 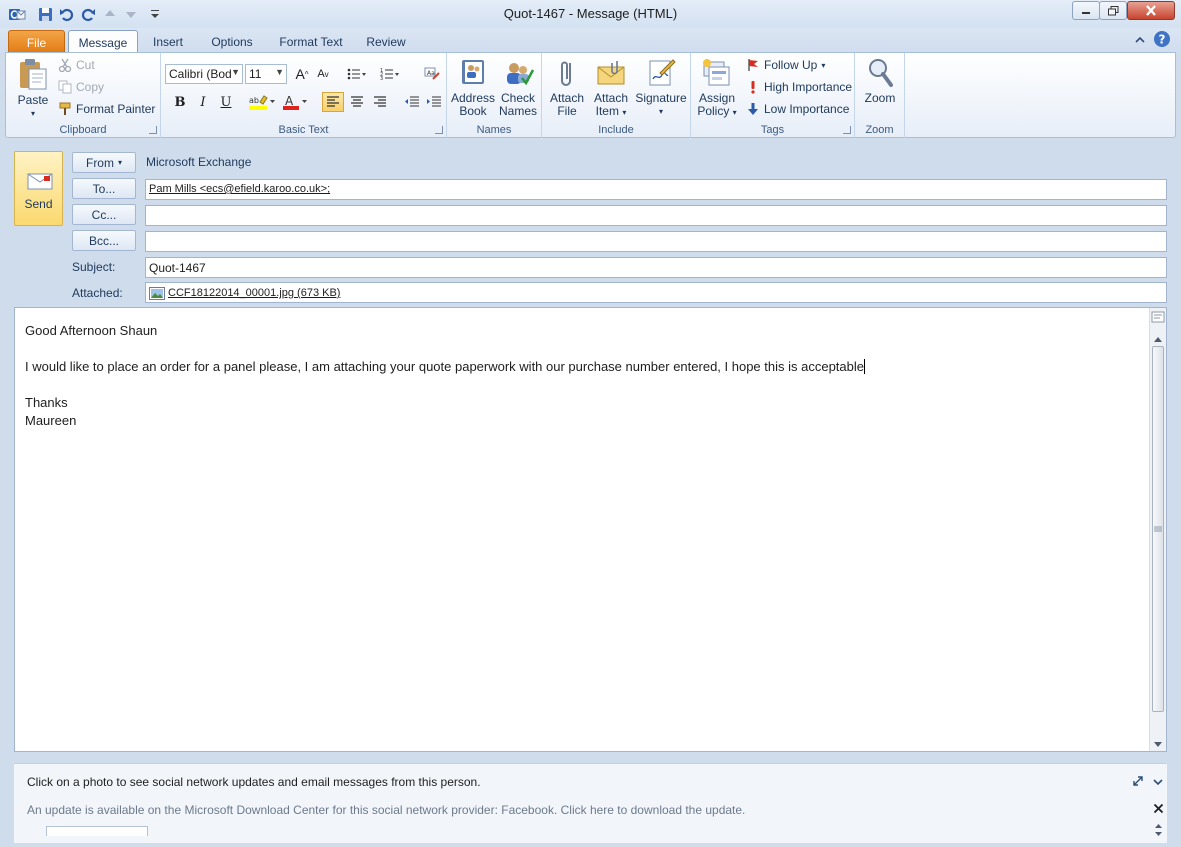 What do you see at coordinates (38, 188) in the screenshot?
I see `send-button: Send` at bounding box center [38, 188].